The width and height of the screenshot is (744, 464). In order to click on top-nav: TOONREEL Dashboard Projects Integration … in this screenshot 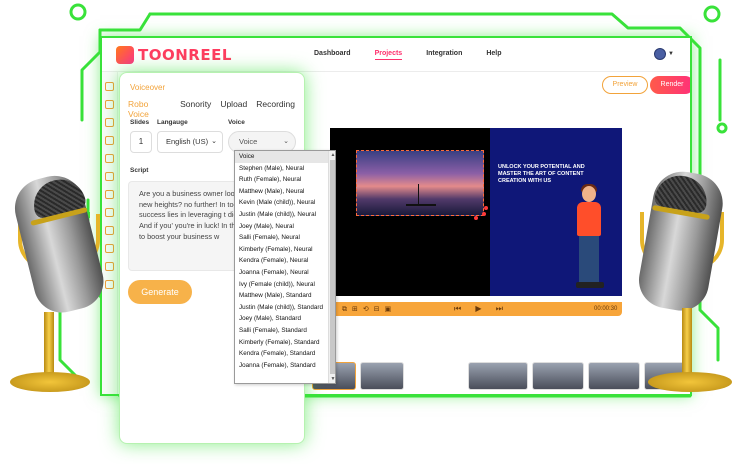, I will do `click(396, 55)`.